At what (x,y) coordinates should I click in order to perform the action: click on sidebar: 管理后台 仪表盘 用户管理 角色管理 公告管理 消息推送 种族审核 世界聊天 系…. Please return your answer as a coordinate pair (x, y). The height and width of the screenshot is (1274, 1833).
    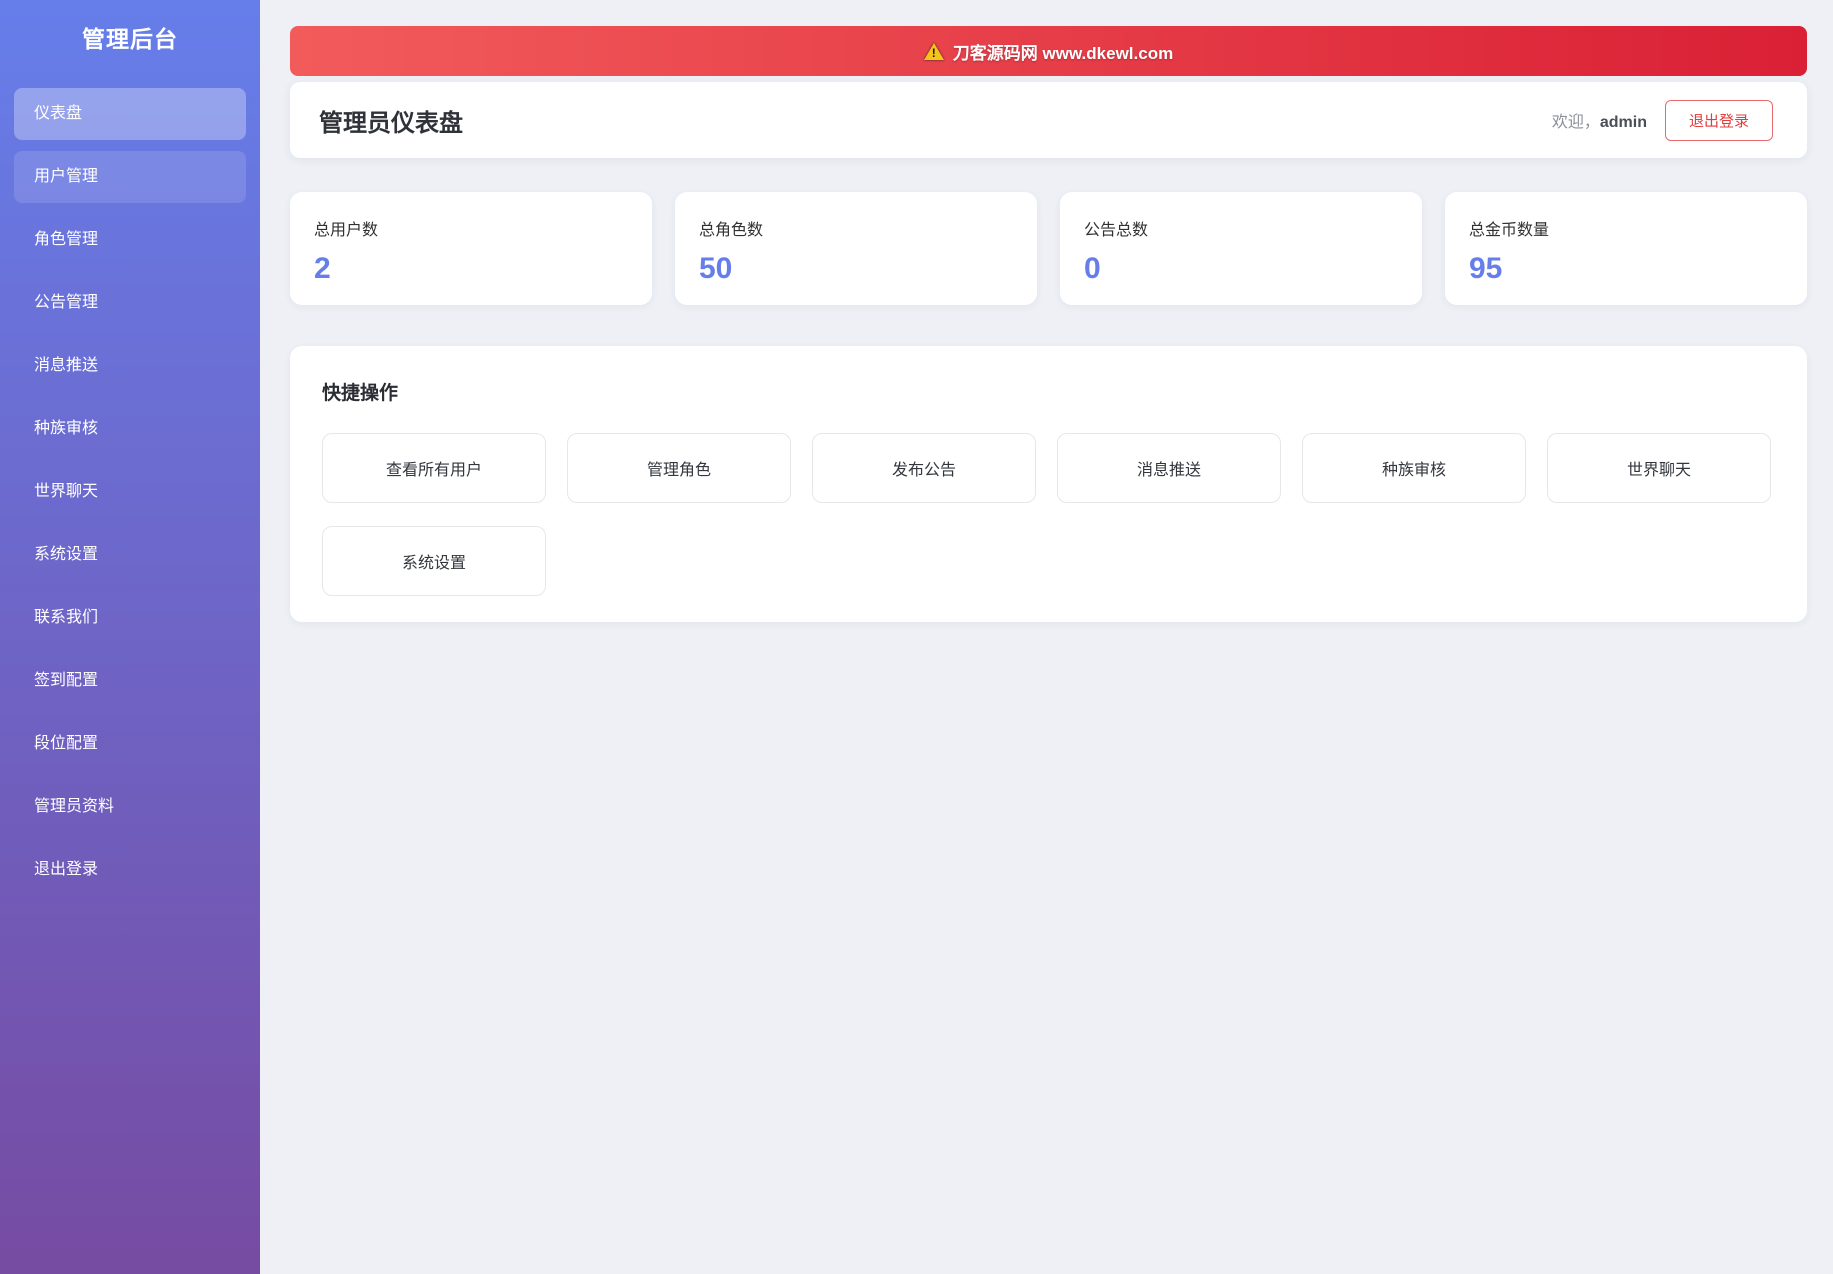
    Looking at the image, I should click on (130, 637).